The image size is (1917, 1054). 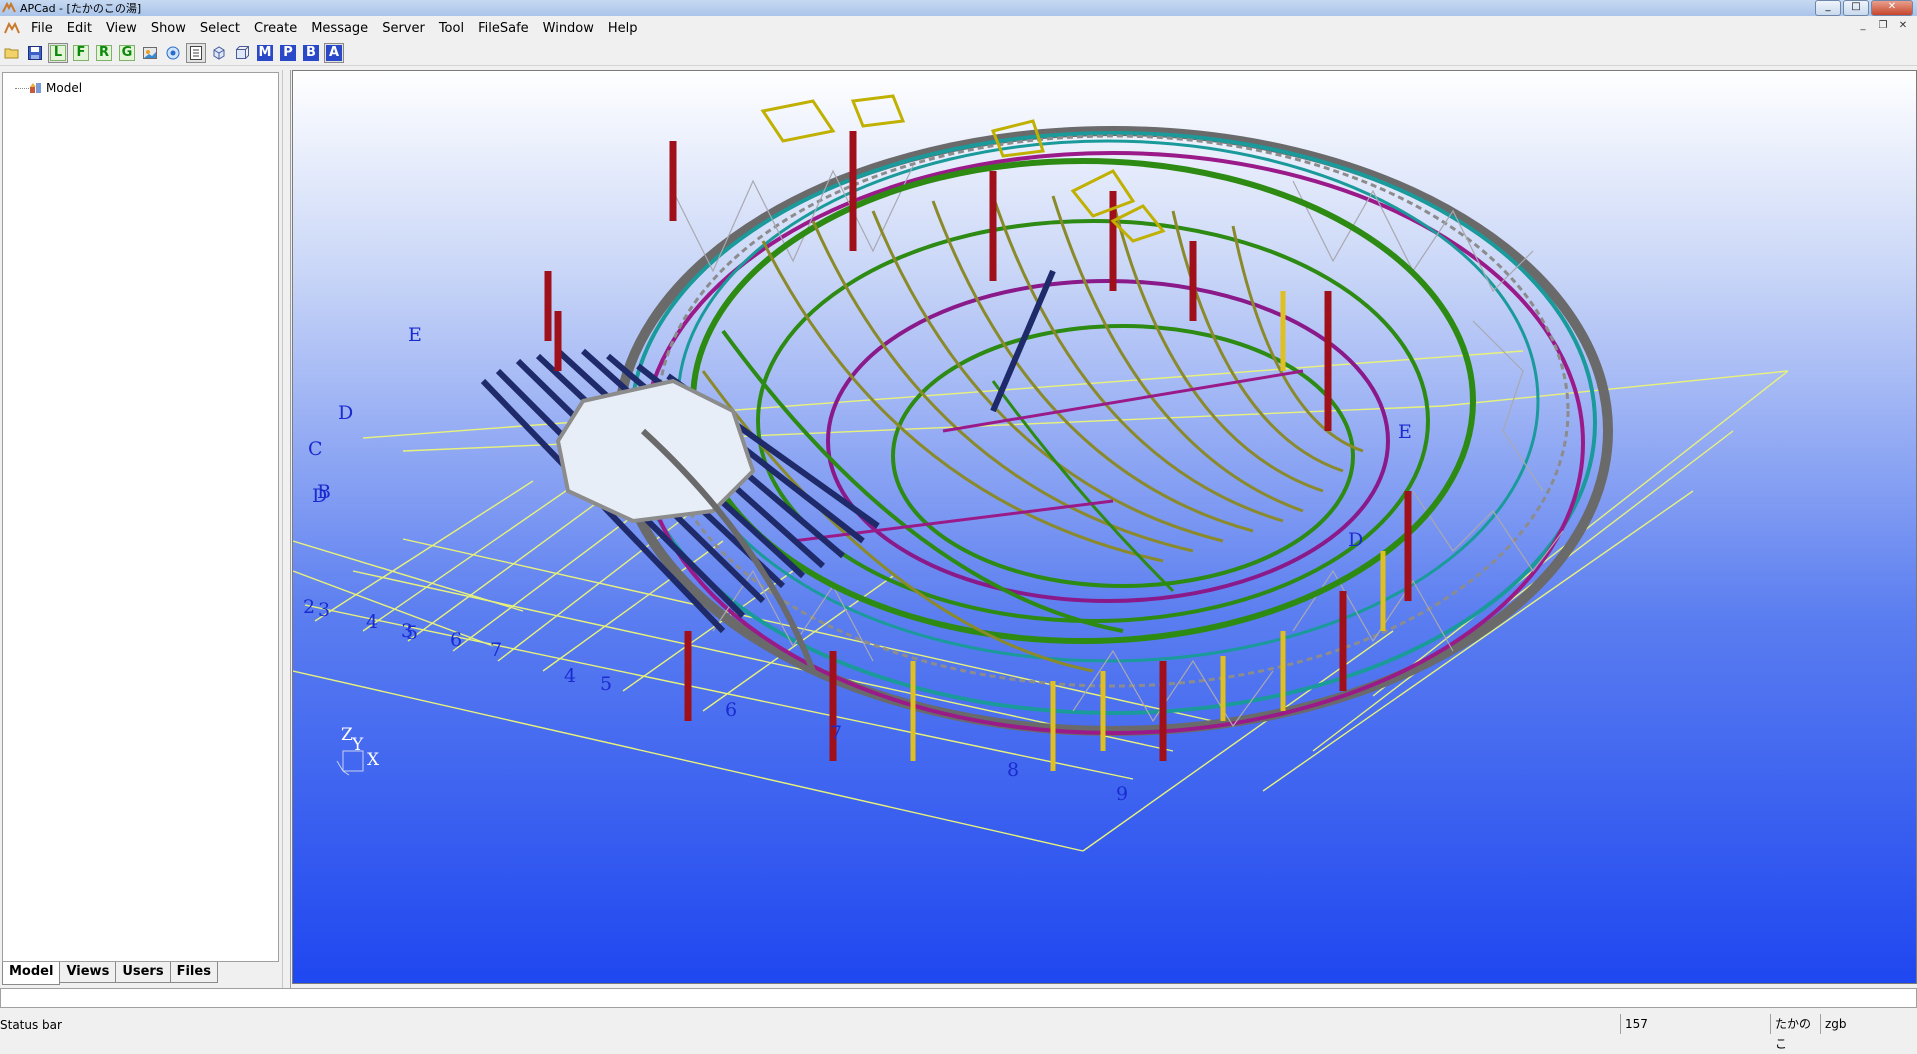 I want to click on status-project: たかのこ, so click(x=1795, y=1032).